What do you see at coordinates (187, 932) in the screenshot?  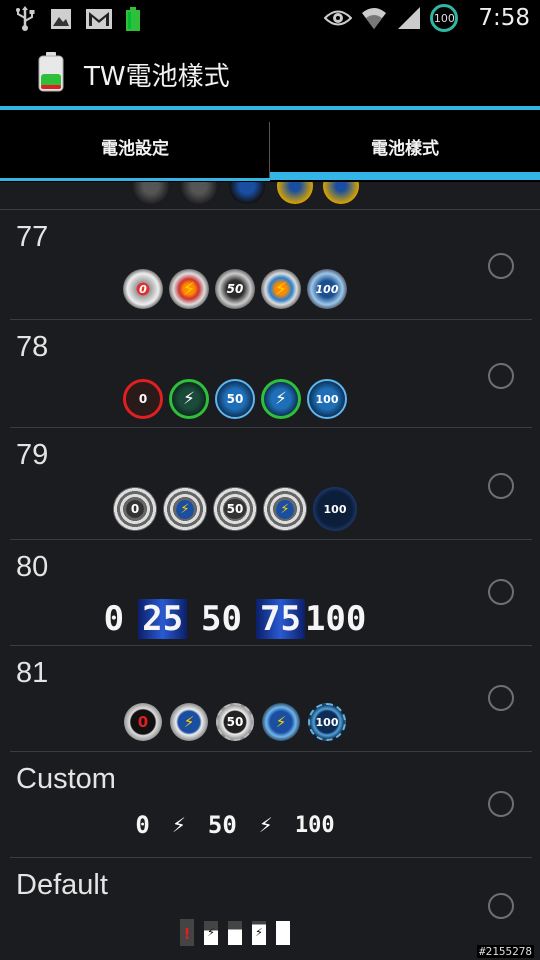 I see `battery-empty-icon: !` at bounding box center [187, 932].